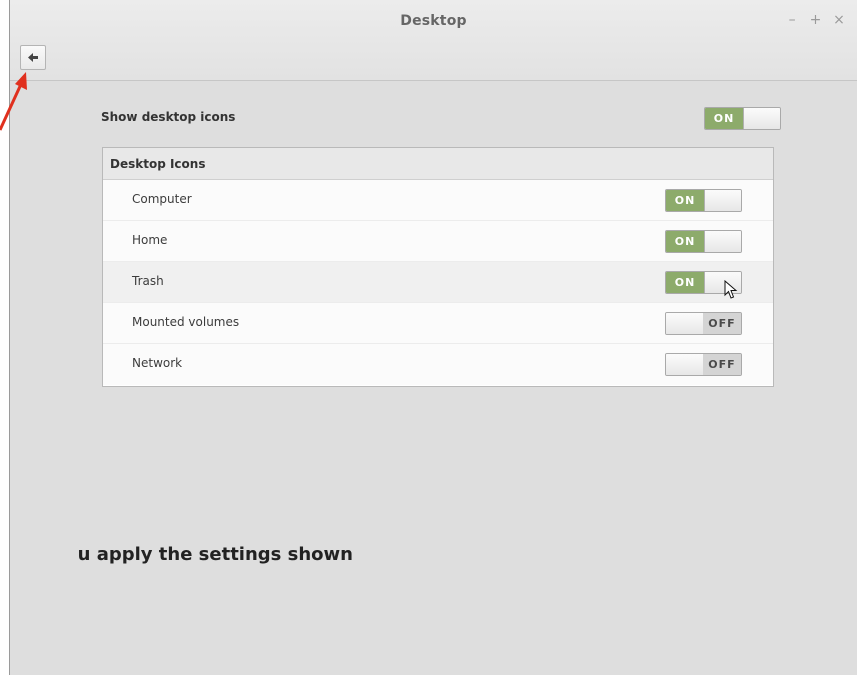  What do you see at coordinates (441, 118) in the screenshot?
I see `show-desktop-icons-row: Show desktop icons ON` at bounding box center [441, 118].